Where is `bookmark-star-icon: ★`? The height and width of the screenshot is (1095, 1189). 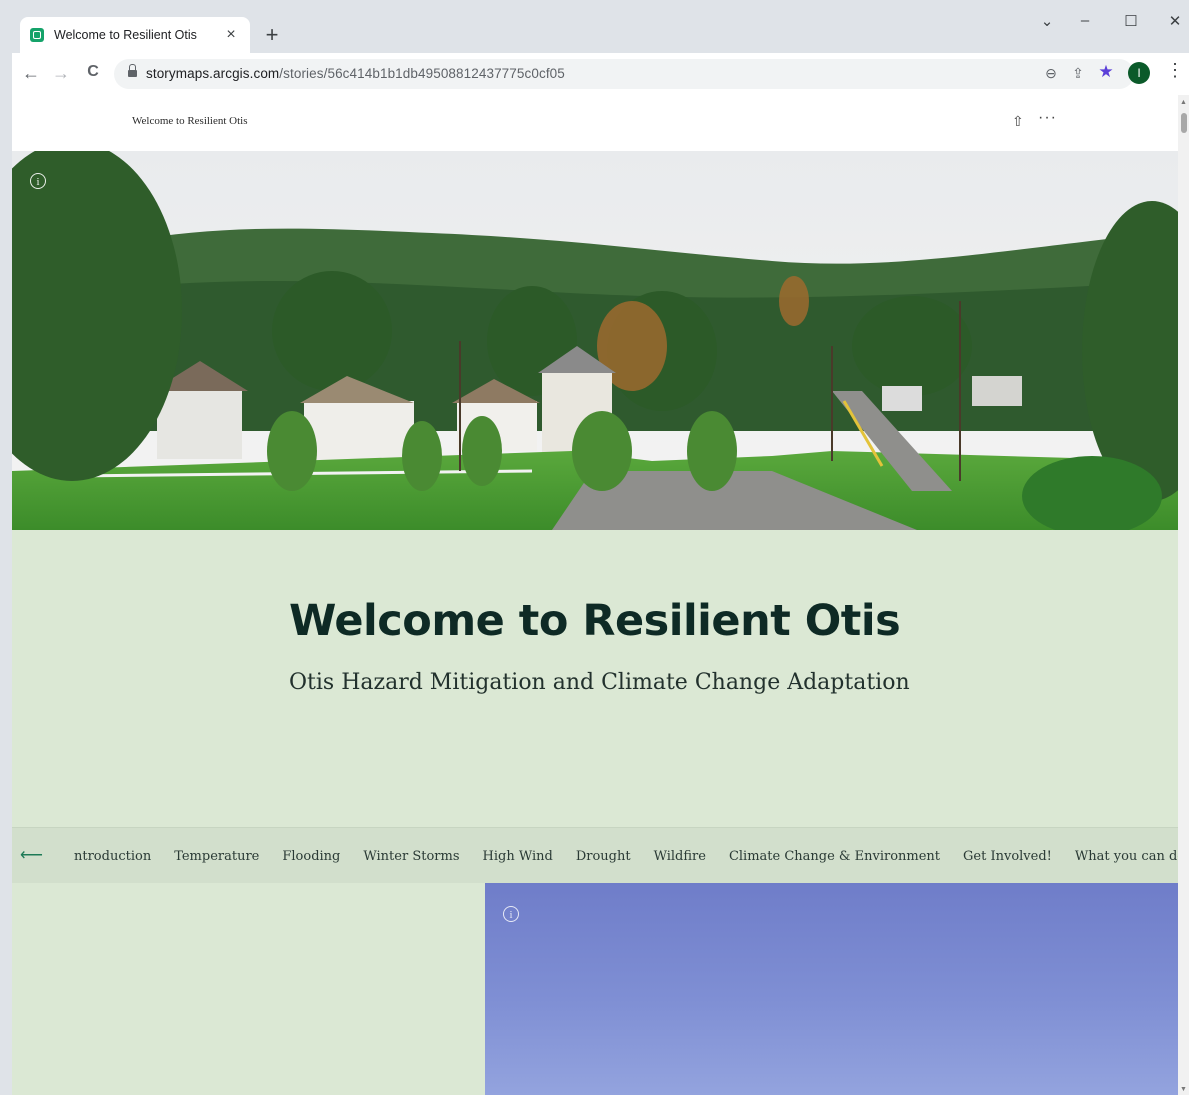 bookmark-star-icon: ★ is located at coordinates (1106, 72).